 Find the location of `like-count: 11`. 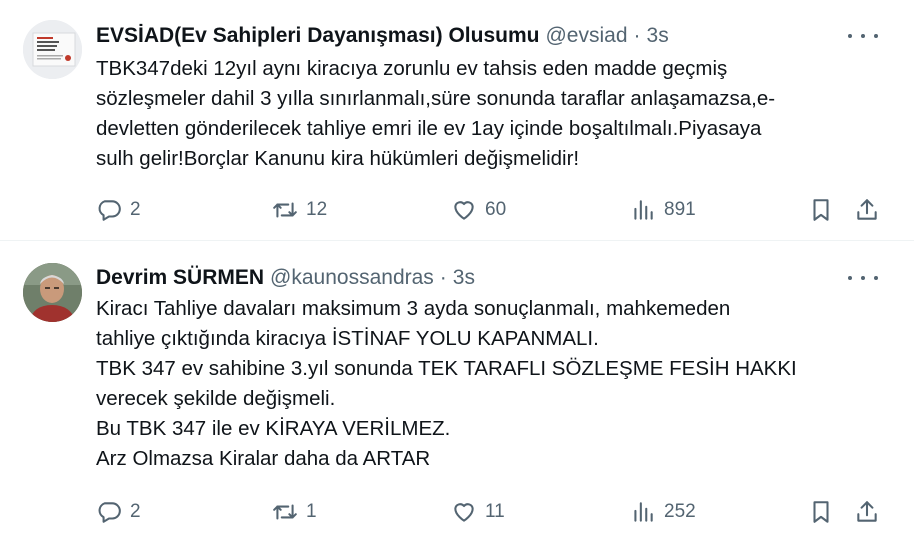

like-count: 11 is located at coordinates (495, 511).